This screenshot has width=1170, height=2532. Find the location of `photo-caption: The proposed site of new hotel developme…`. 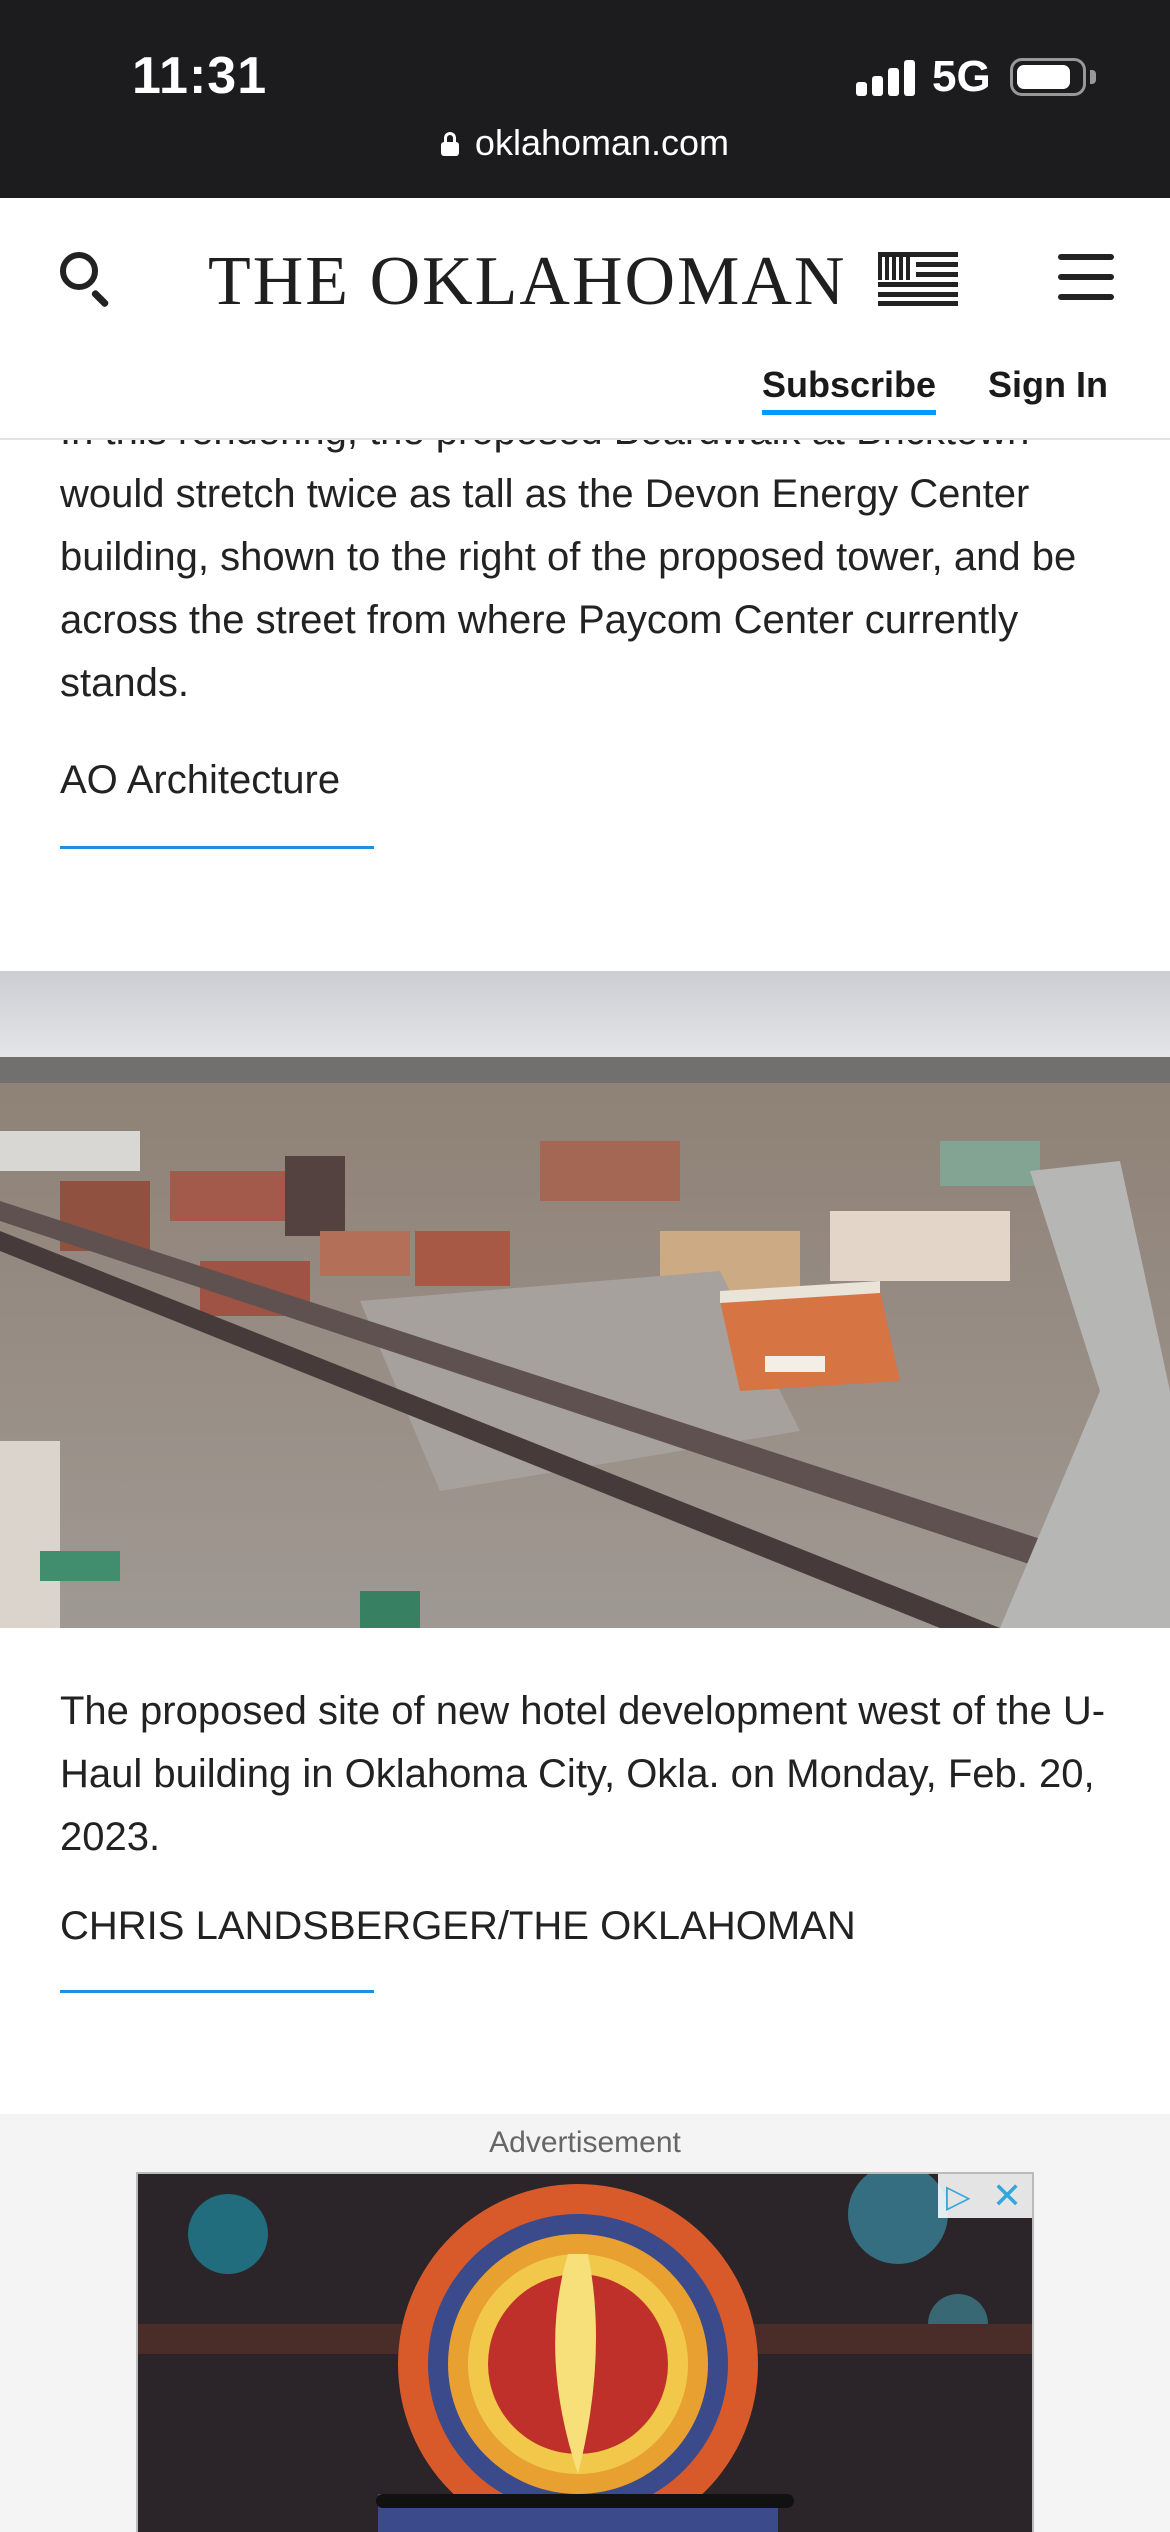

photo-caption: The proposed site of new hotel developme… is located at coordinates (583, 1774).